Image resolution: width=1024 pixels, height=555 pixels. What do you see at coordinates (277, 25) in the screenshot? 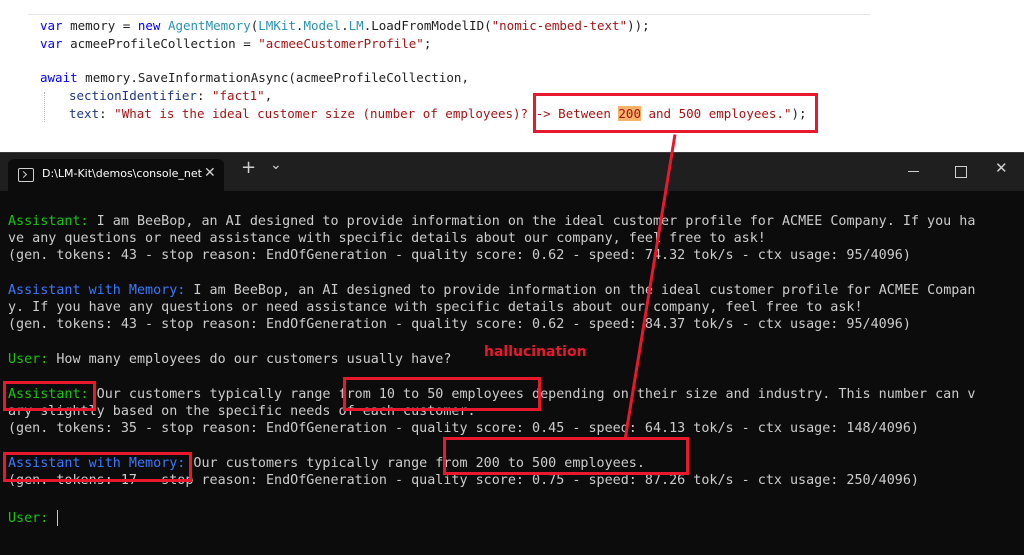
I see `code-token: LMKit` at bounding box center [277, 25].